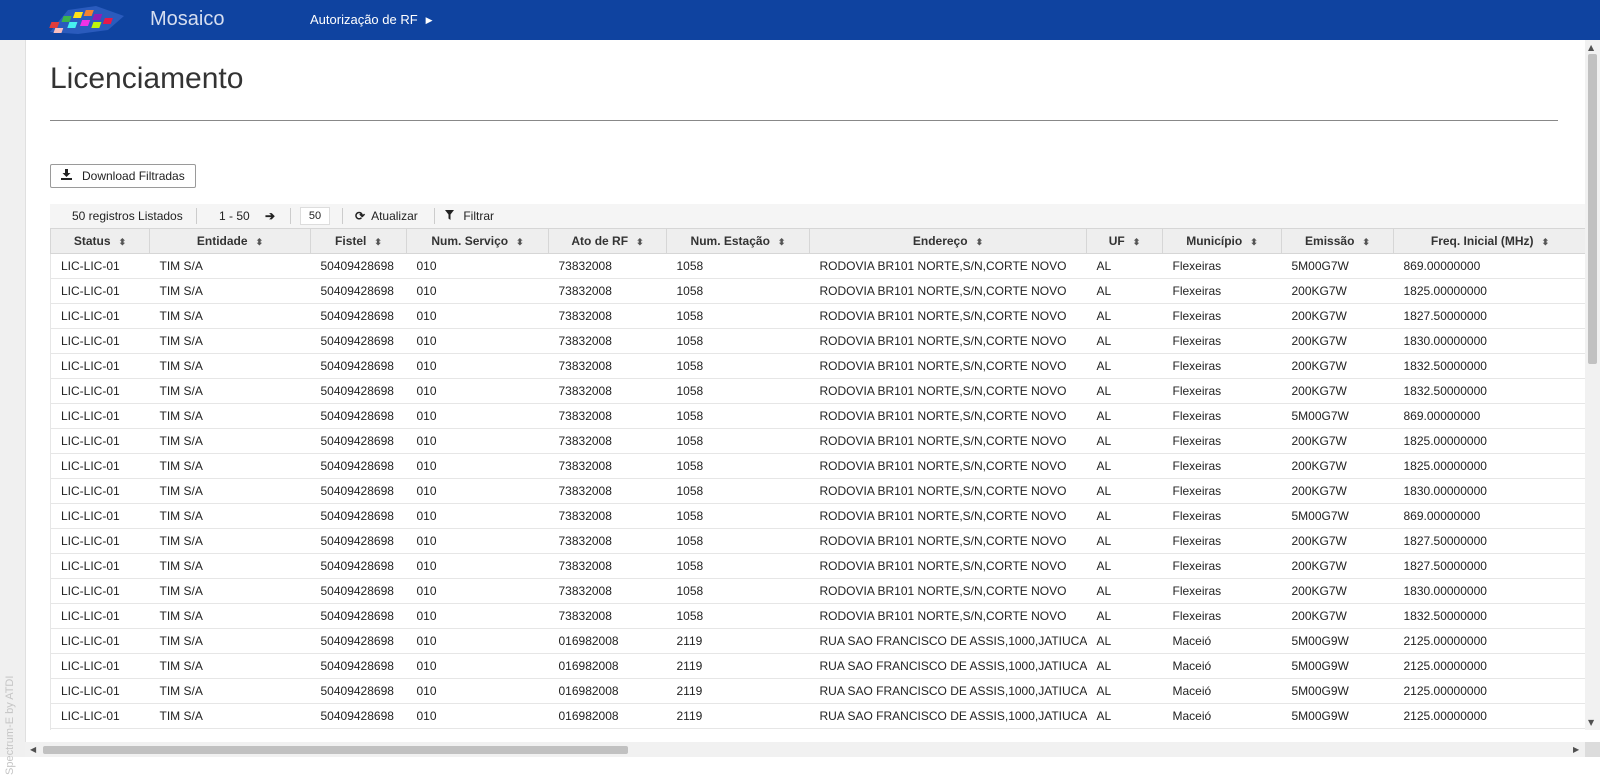 Image resolution: width=1600 pixels, height=775 pixels. What do you see at coordinates (88, 20) in the screenshot?
I see `mosaico-logo` at bounding box center [88, 20].